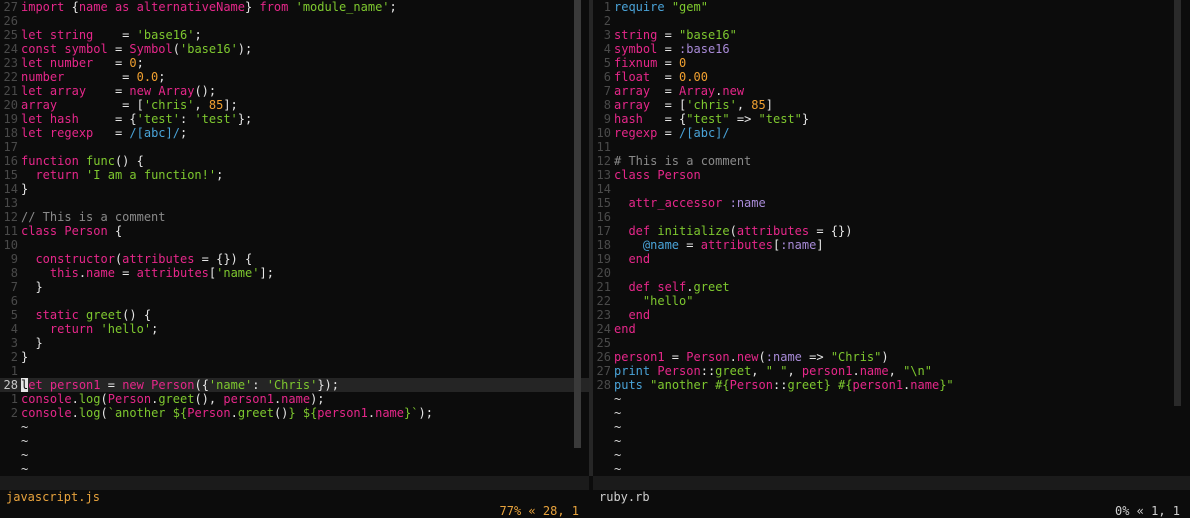  I want to click on code-line: 22 "hello", so click(891, 301).